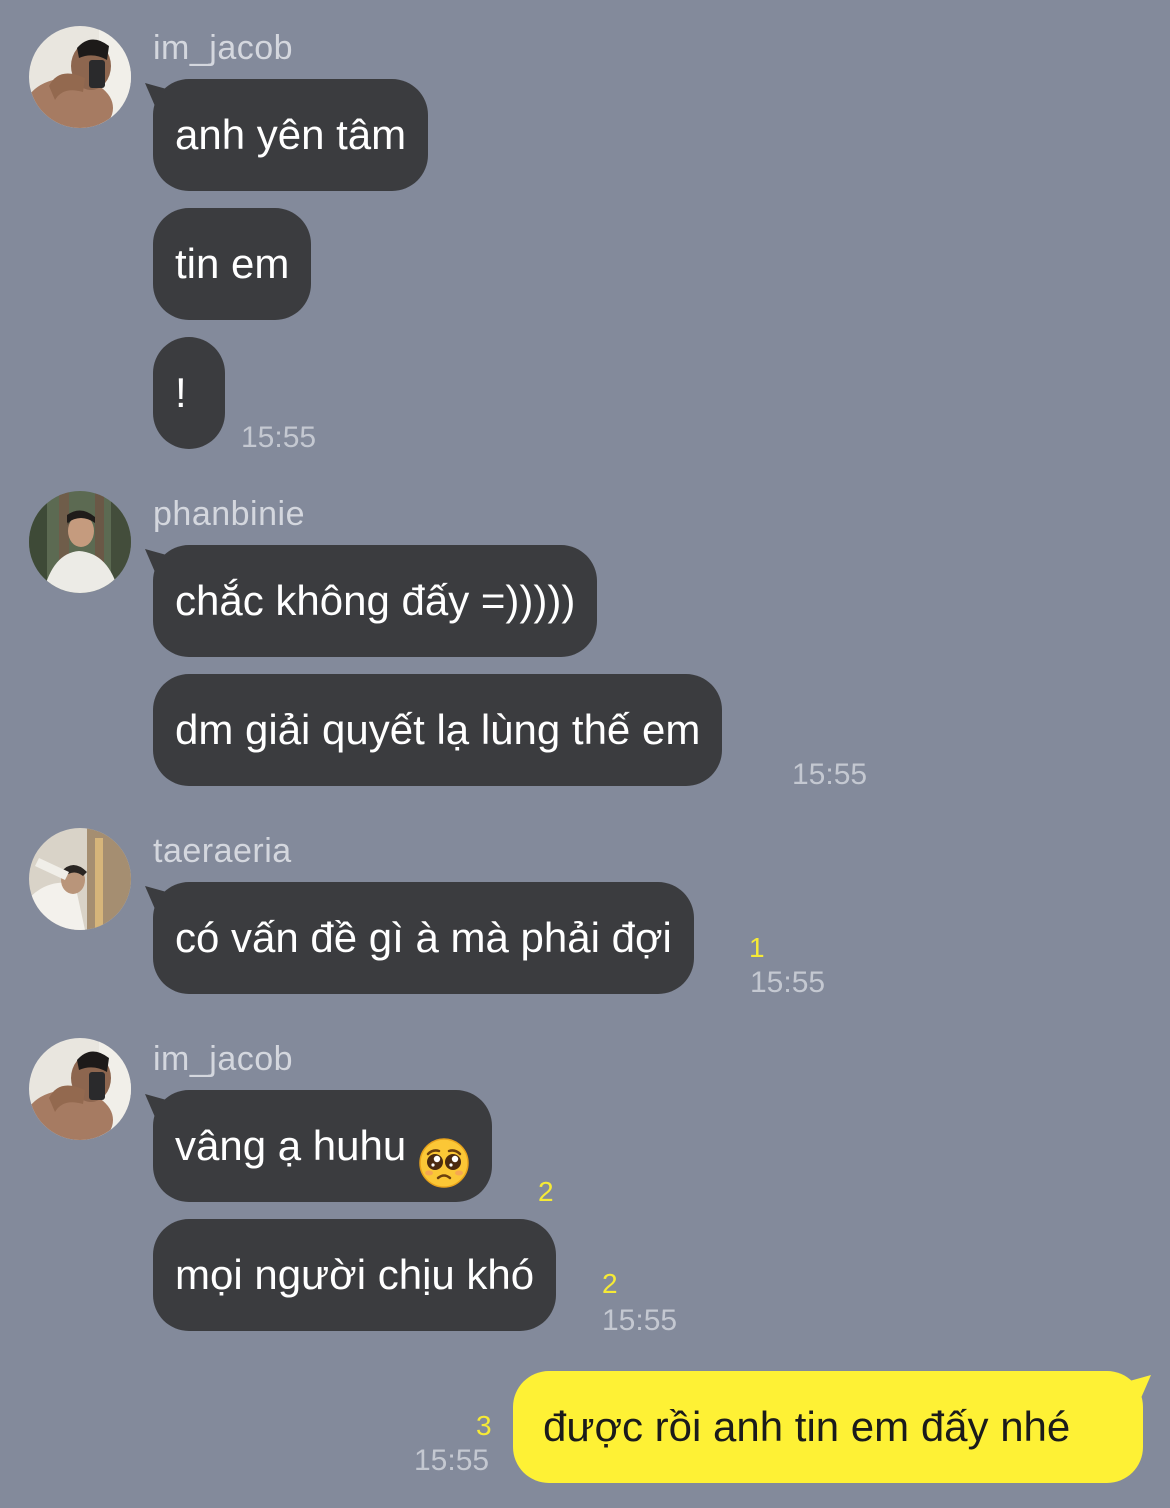 The width and height of the screenshot is (1170, 1508). Describe the element at coordinates (80, 879) in the screenshot. I see `avatar-taeraeria` at that location.